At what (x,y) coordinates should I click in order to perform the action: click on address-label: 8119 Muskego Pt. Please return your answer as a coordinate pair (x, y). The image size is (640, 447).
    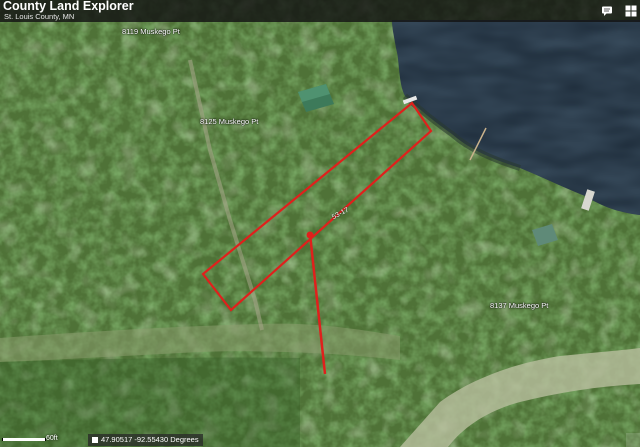
    Looking at the image, I should click on (151, 31).